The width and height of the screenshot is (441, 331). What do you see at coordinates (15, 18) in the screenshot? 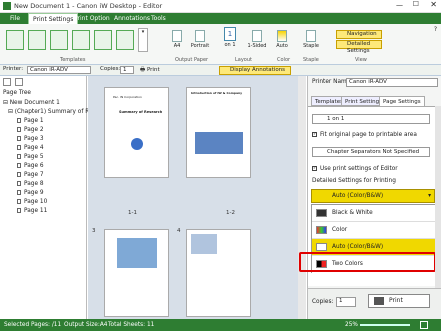
I see `tab-file: File` at bounding box center [15, 18].